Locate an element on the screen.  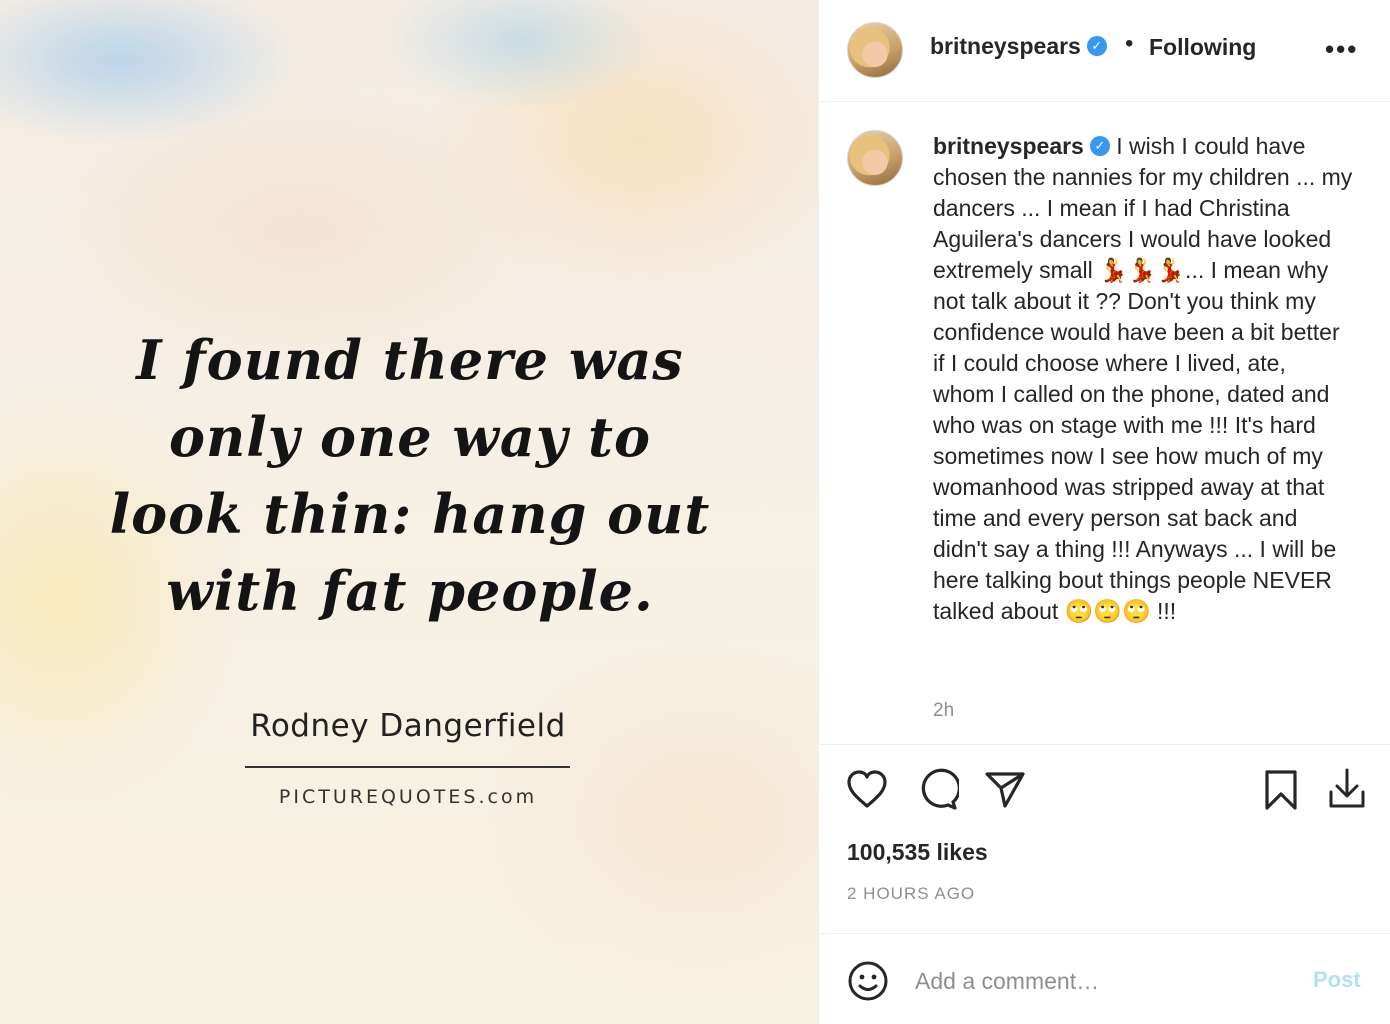
quote-source: PICTUREQUOTES.com is located at coordinates (408, 797).